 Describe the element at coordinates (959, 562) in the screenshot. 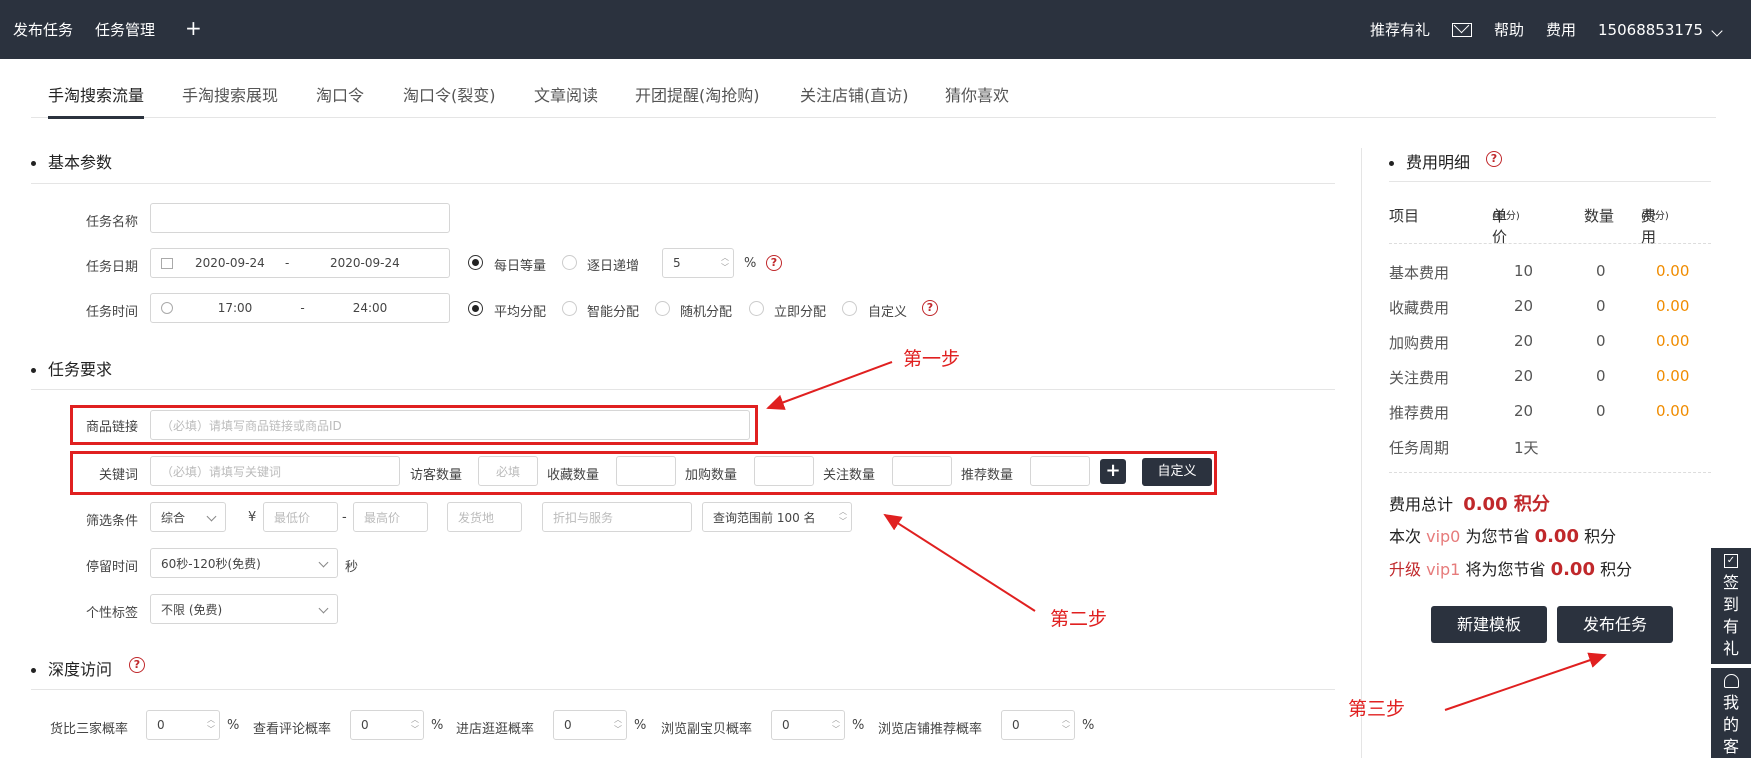

I see `step2-arrow` at that location.